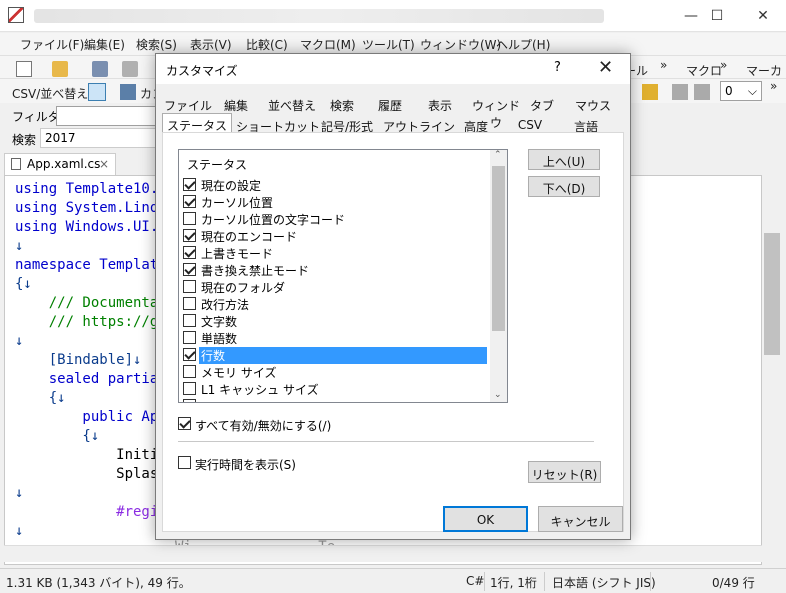 Image resolution: width=786 pixels, height=593 pixels. Describe the element at coordinates (336, 201) in the screenshot. I see `status-list-item: カーソル位置` at that location.